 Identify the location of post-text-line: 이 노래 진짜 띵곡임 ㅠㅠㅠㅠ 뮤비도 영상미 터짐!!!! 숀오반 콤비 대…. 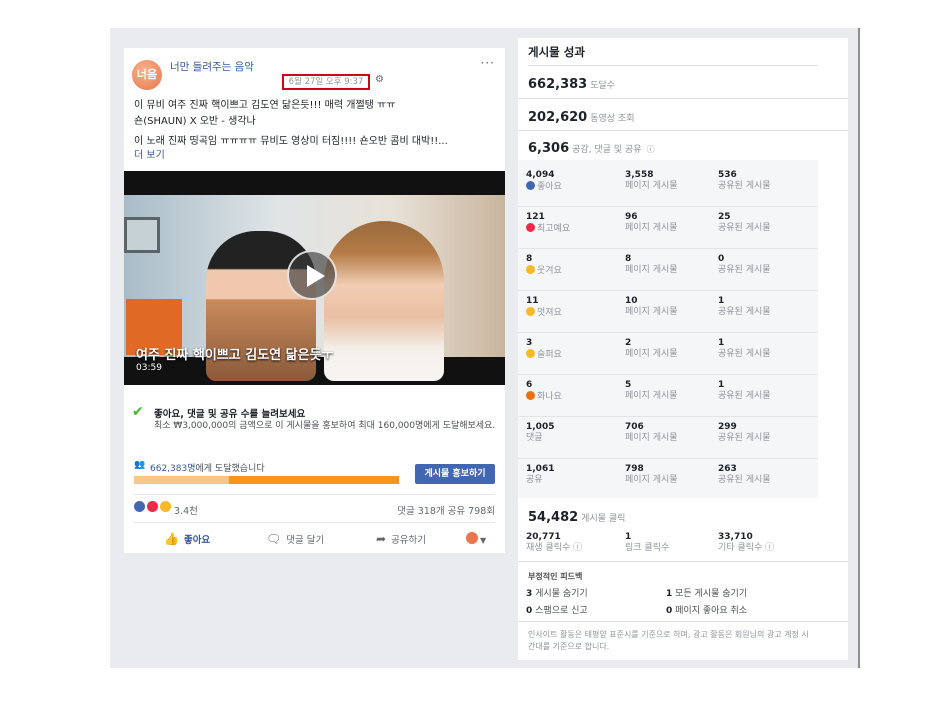
(291, 141).